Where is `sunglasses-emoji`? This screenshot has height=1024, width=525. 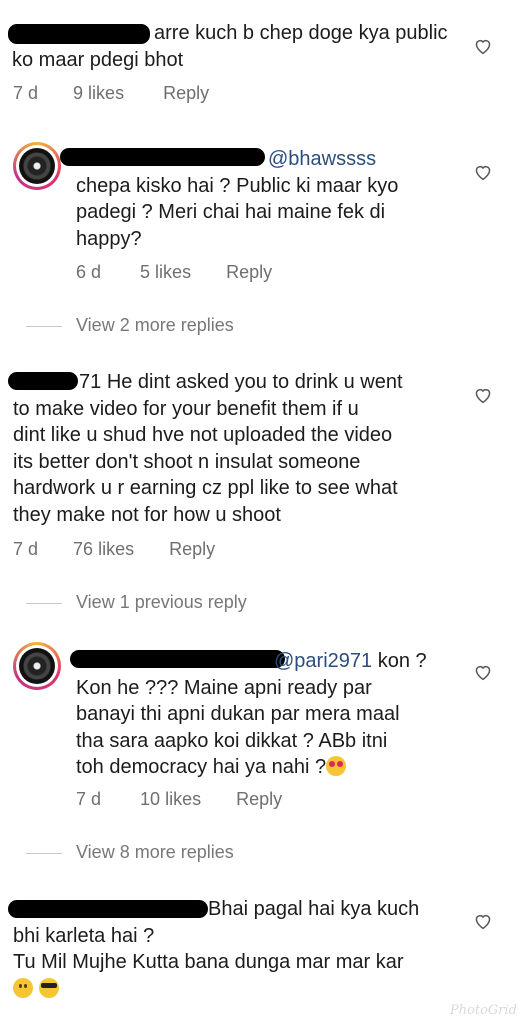 sunglasses-emoji is located at coordinates (48, 987).